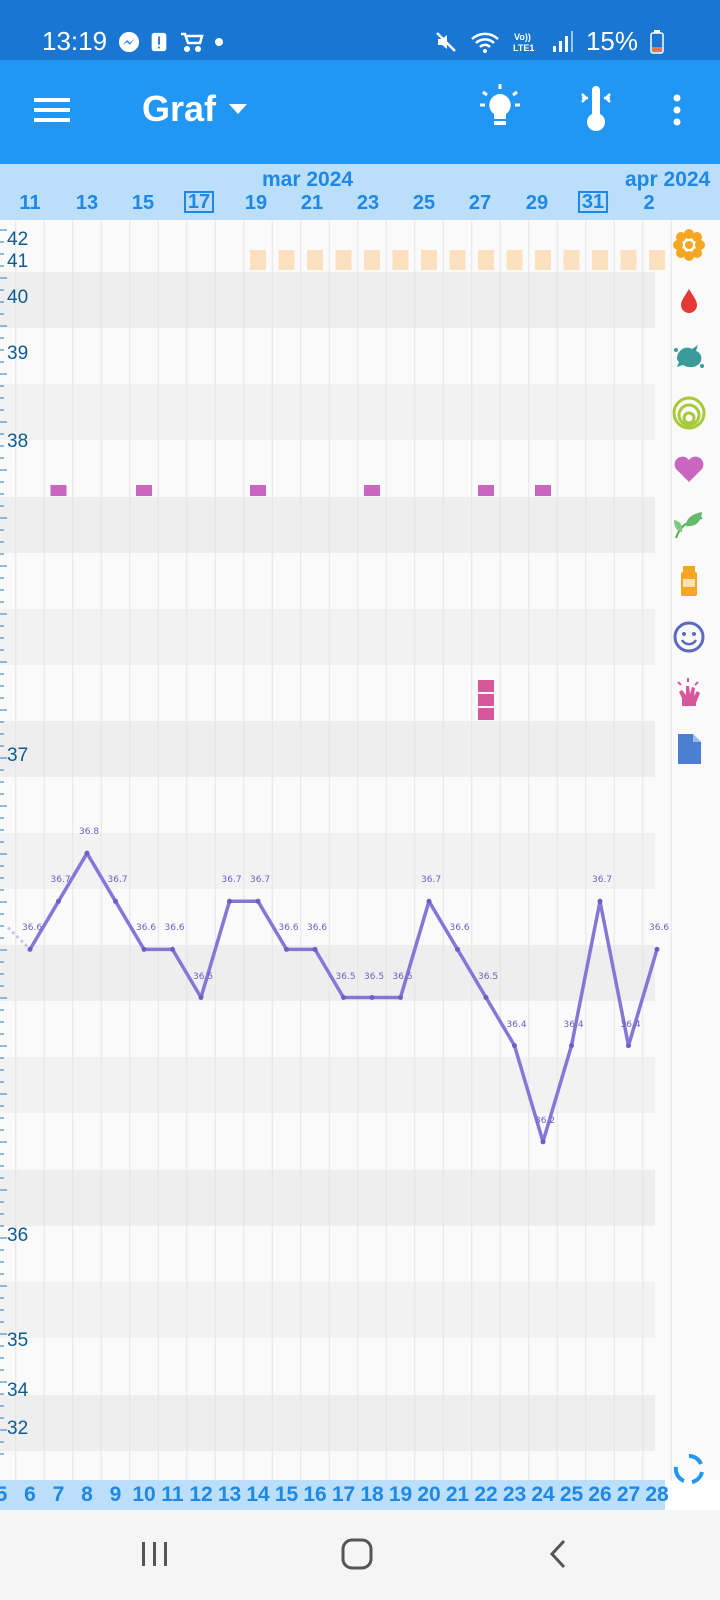 This screenshot has width=720, height=1600. What do you see at coordinates (689, 693) in the screenshot?
I see `hand-icon` at bounding box center [689, 693].